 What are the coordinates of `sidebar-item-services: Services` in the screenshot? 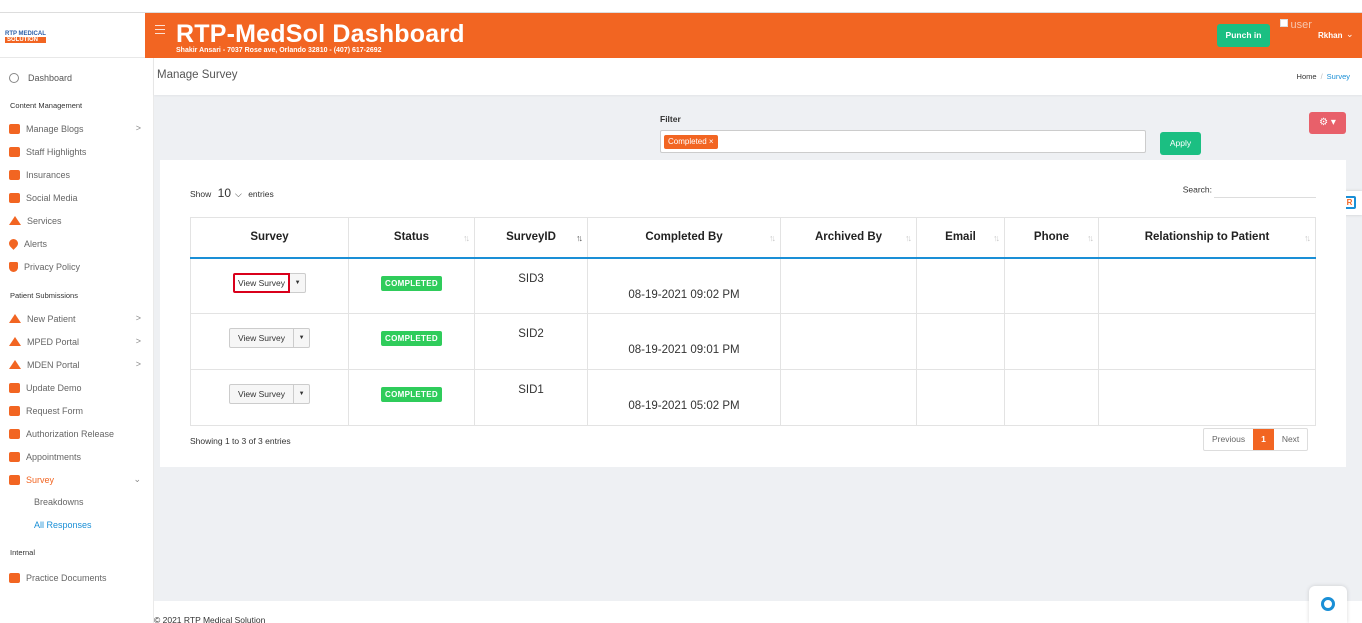 It's located at (76, 220).